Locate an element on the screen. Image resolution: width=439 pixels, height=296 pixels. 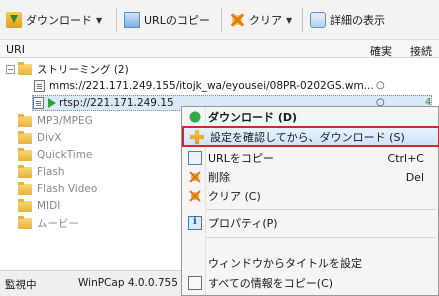
tree-item-label: rtsp://221.171.249.15 is located at coordinates (116, 103).